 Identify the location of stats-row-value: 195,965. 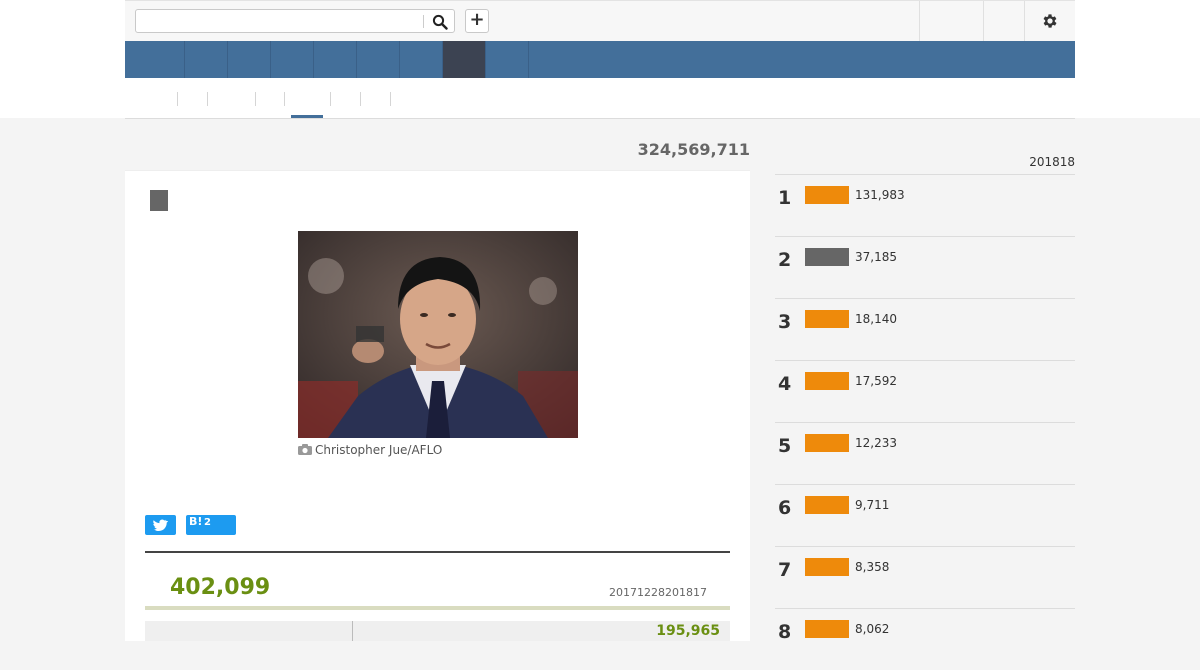
(688, 631).